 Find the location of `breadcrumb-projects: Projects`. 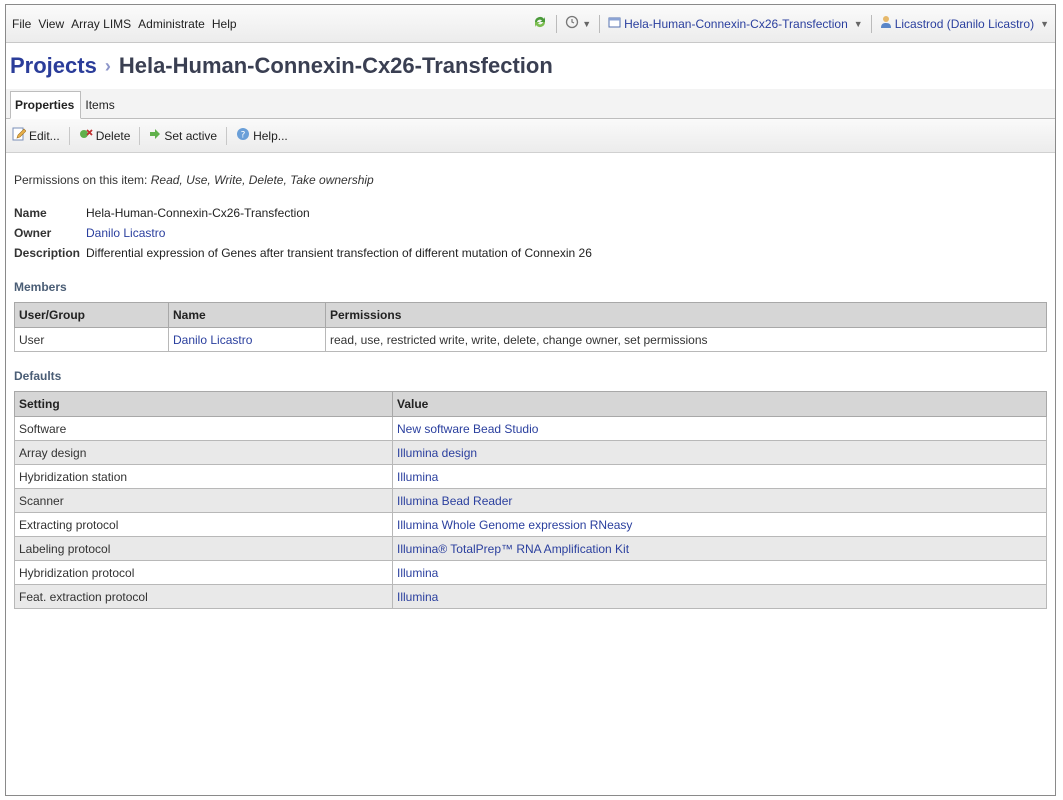

breadcrumb-projects: Projects is located at coordinates (53, 66).